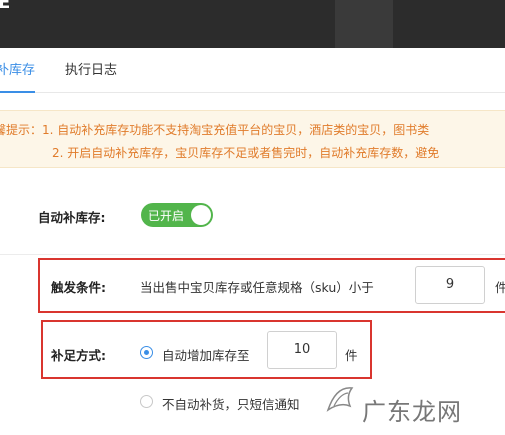  I want to click on auto-restock-label: 自动补库存:, so click(72, 217).